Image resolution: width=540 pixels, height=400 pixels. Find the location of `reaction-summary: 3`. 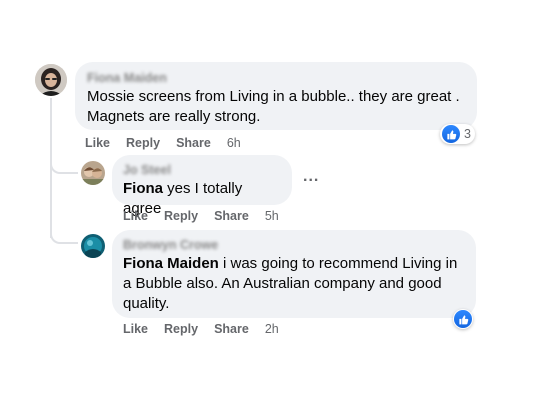

reaction-summary: 3 is located at coordinates (457, 134).